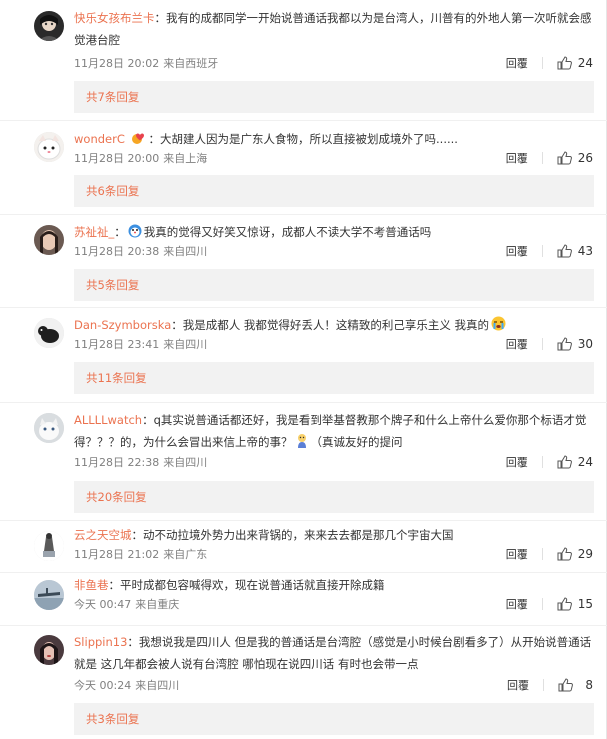 The image size is (607, 739). What do you see at coordinates (137, 138) in the screenshot?
I see `heart-badge-icon` at bounding box center [137, 138].